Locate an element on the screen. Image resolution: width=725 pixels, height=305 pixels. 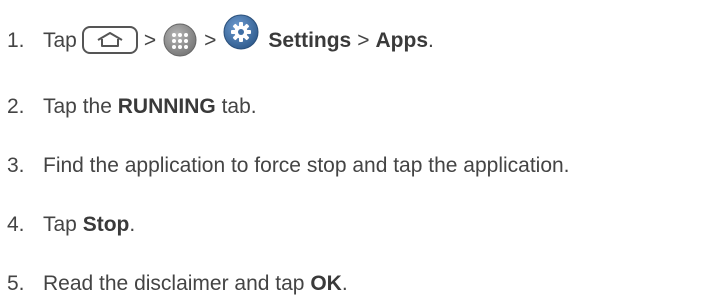
step-5: 5. Read the disclaimer and tap OK . is located at coordinates (174, 283).